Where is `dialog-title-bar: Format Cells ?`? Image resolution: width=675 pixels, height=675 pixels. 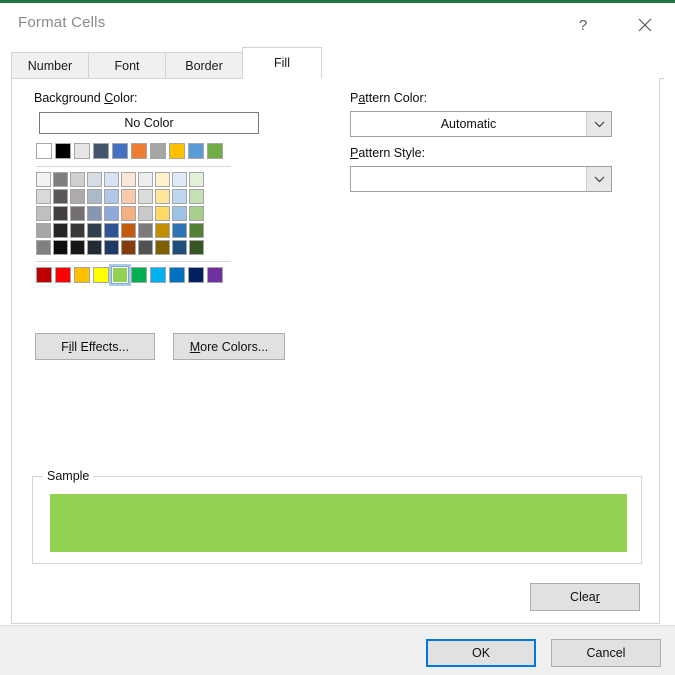
dialog-title-bar: Format Cells ? is located at coordinates (337, 25).